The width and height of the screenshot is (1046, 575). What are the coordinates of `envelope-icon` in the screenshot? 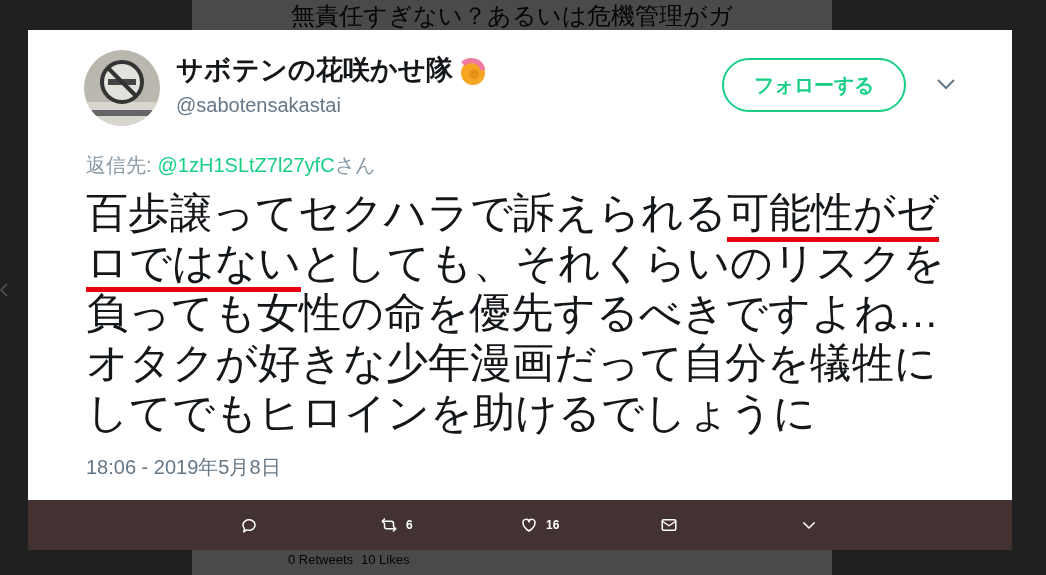 It's located at (669, 525).